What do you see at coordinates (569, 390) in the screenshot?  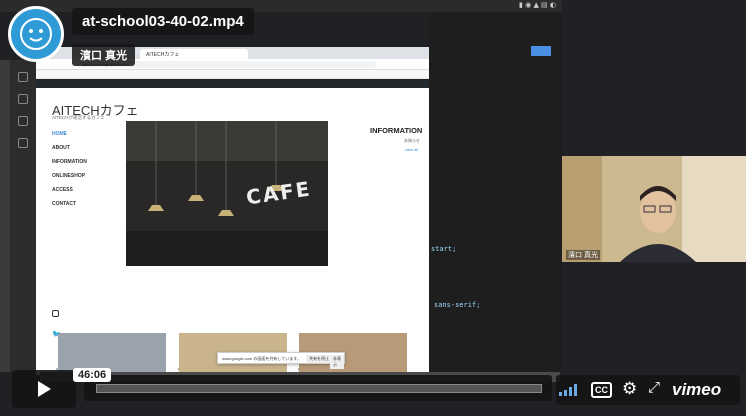 I see `volume-icon` at bounding box center [569, 390].